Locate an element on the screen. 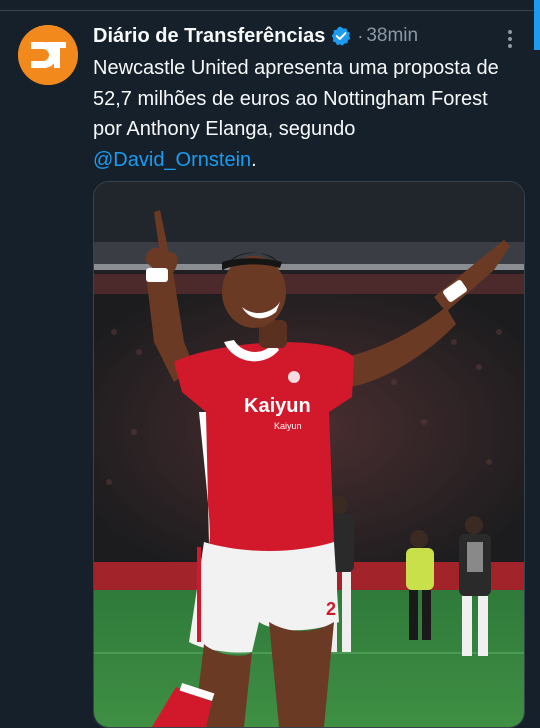 This screenshot has width=540, height=728. svg-text: 2 is located at coordinates (331, 609).